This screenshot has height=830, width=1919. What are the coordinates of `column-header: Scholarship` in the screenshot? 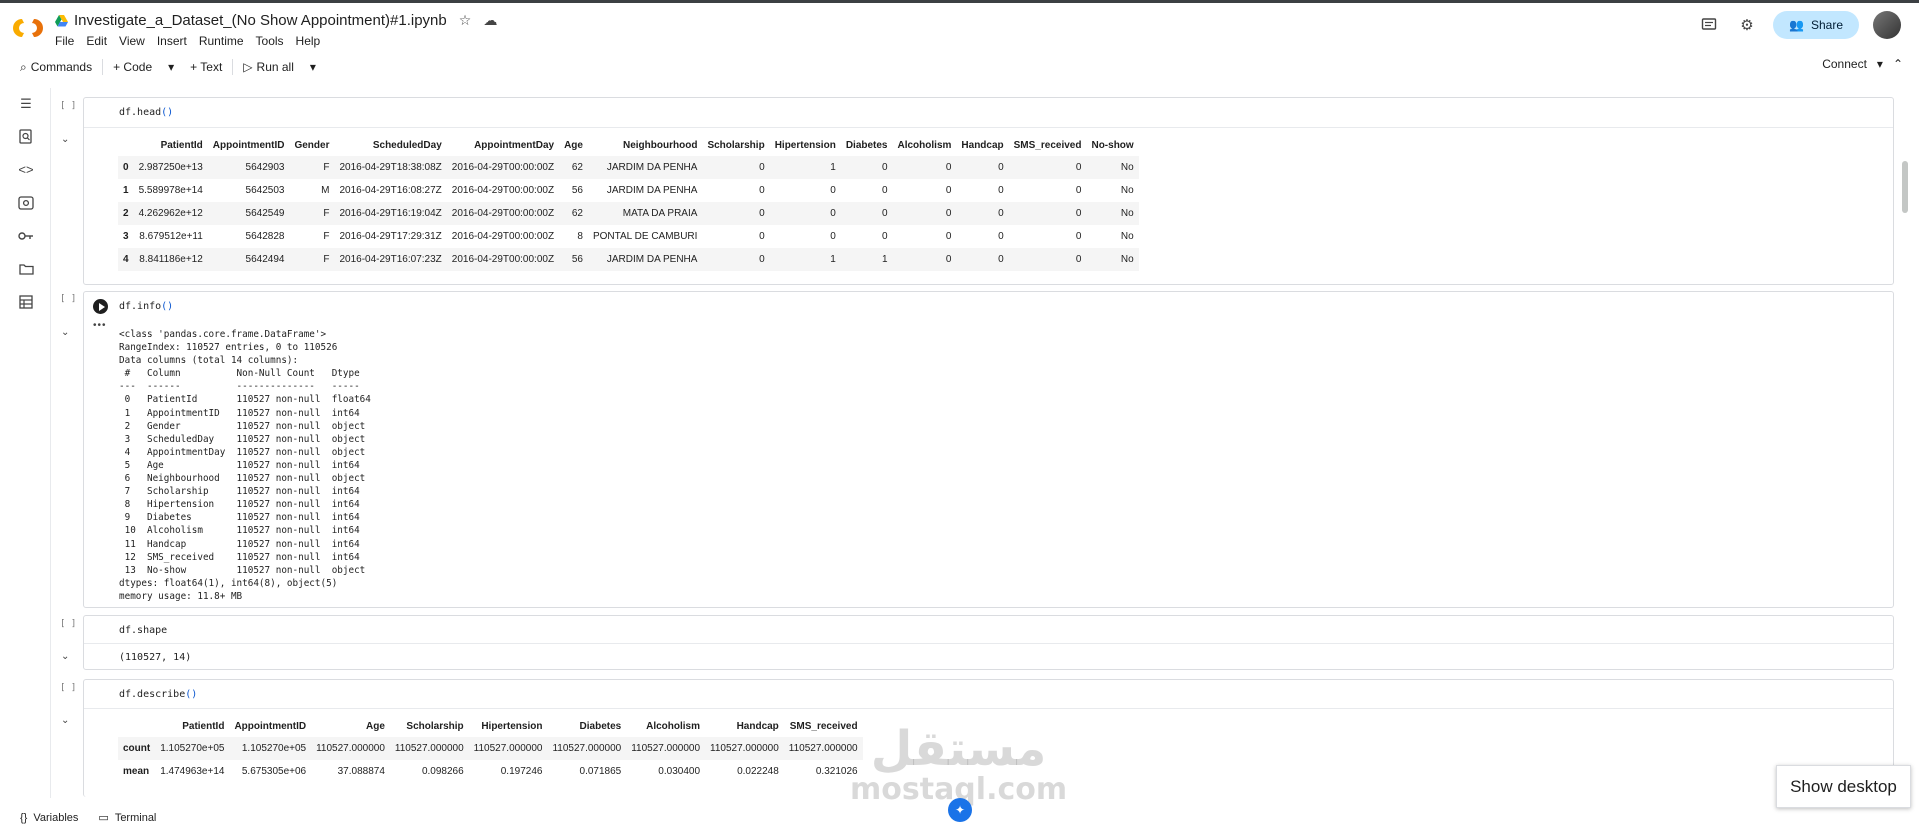 It's located at (435, 726).